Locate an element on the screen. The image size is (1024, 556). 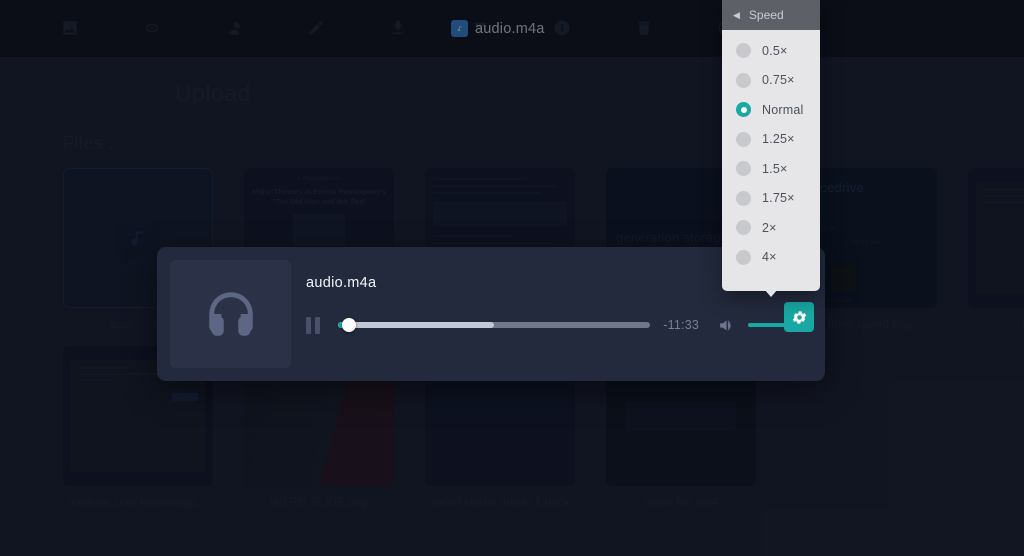
speed-option-label: 0.5× is located at coordinates (775, 50).